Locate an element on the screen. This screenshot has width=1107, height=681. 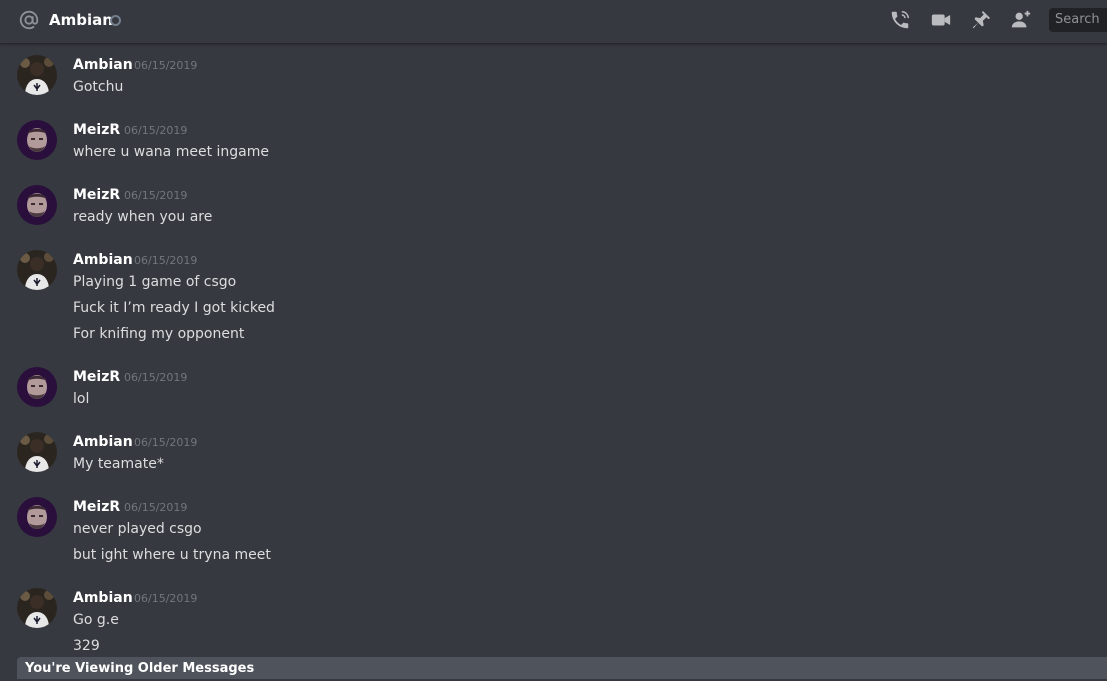
older-messages-bar: You're Viewing Older Messages is located at coordinates (562, 668).